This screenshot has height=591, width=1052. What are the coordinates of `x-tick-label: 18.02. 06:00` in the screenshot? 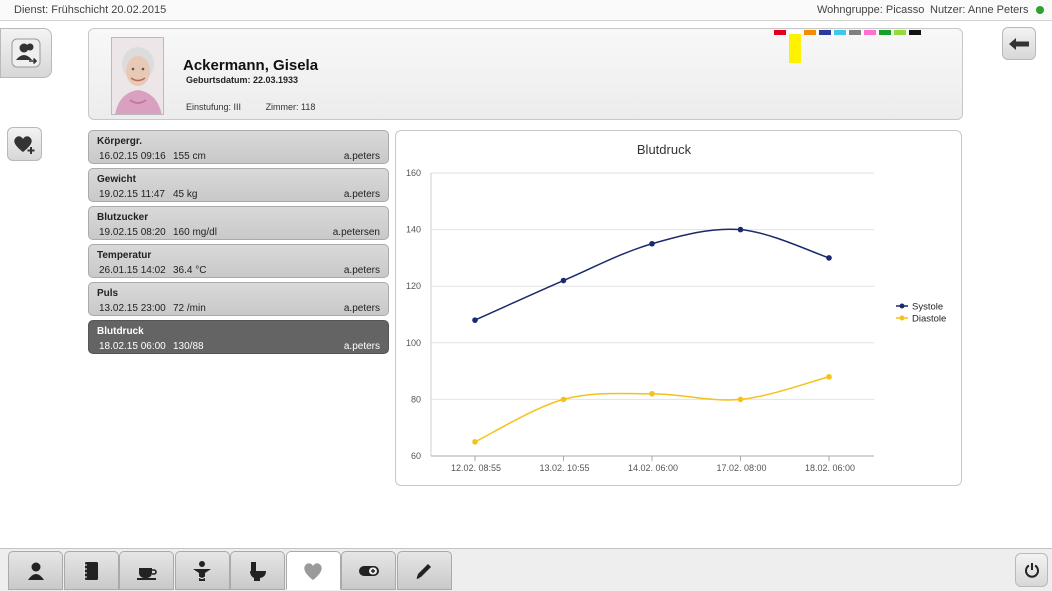 It's located at (830, 468).